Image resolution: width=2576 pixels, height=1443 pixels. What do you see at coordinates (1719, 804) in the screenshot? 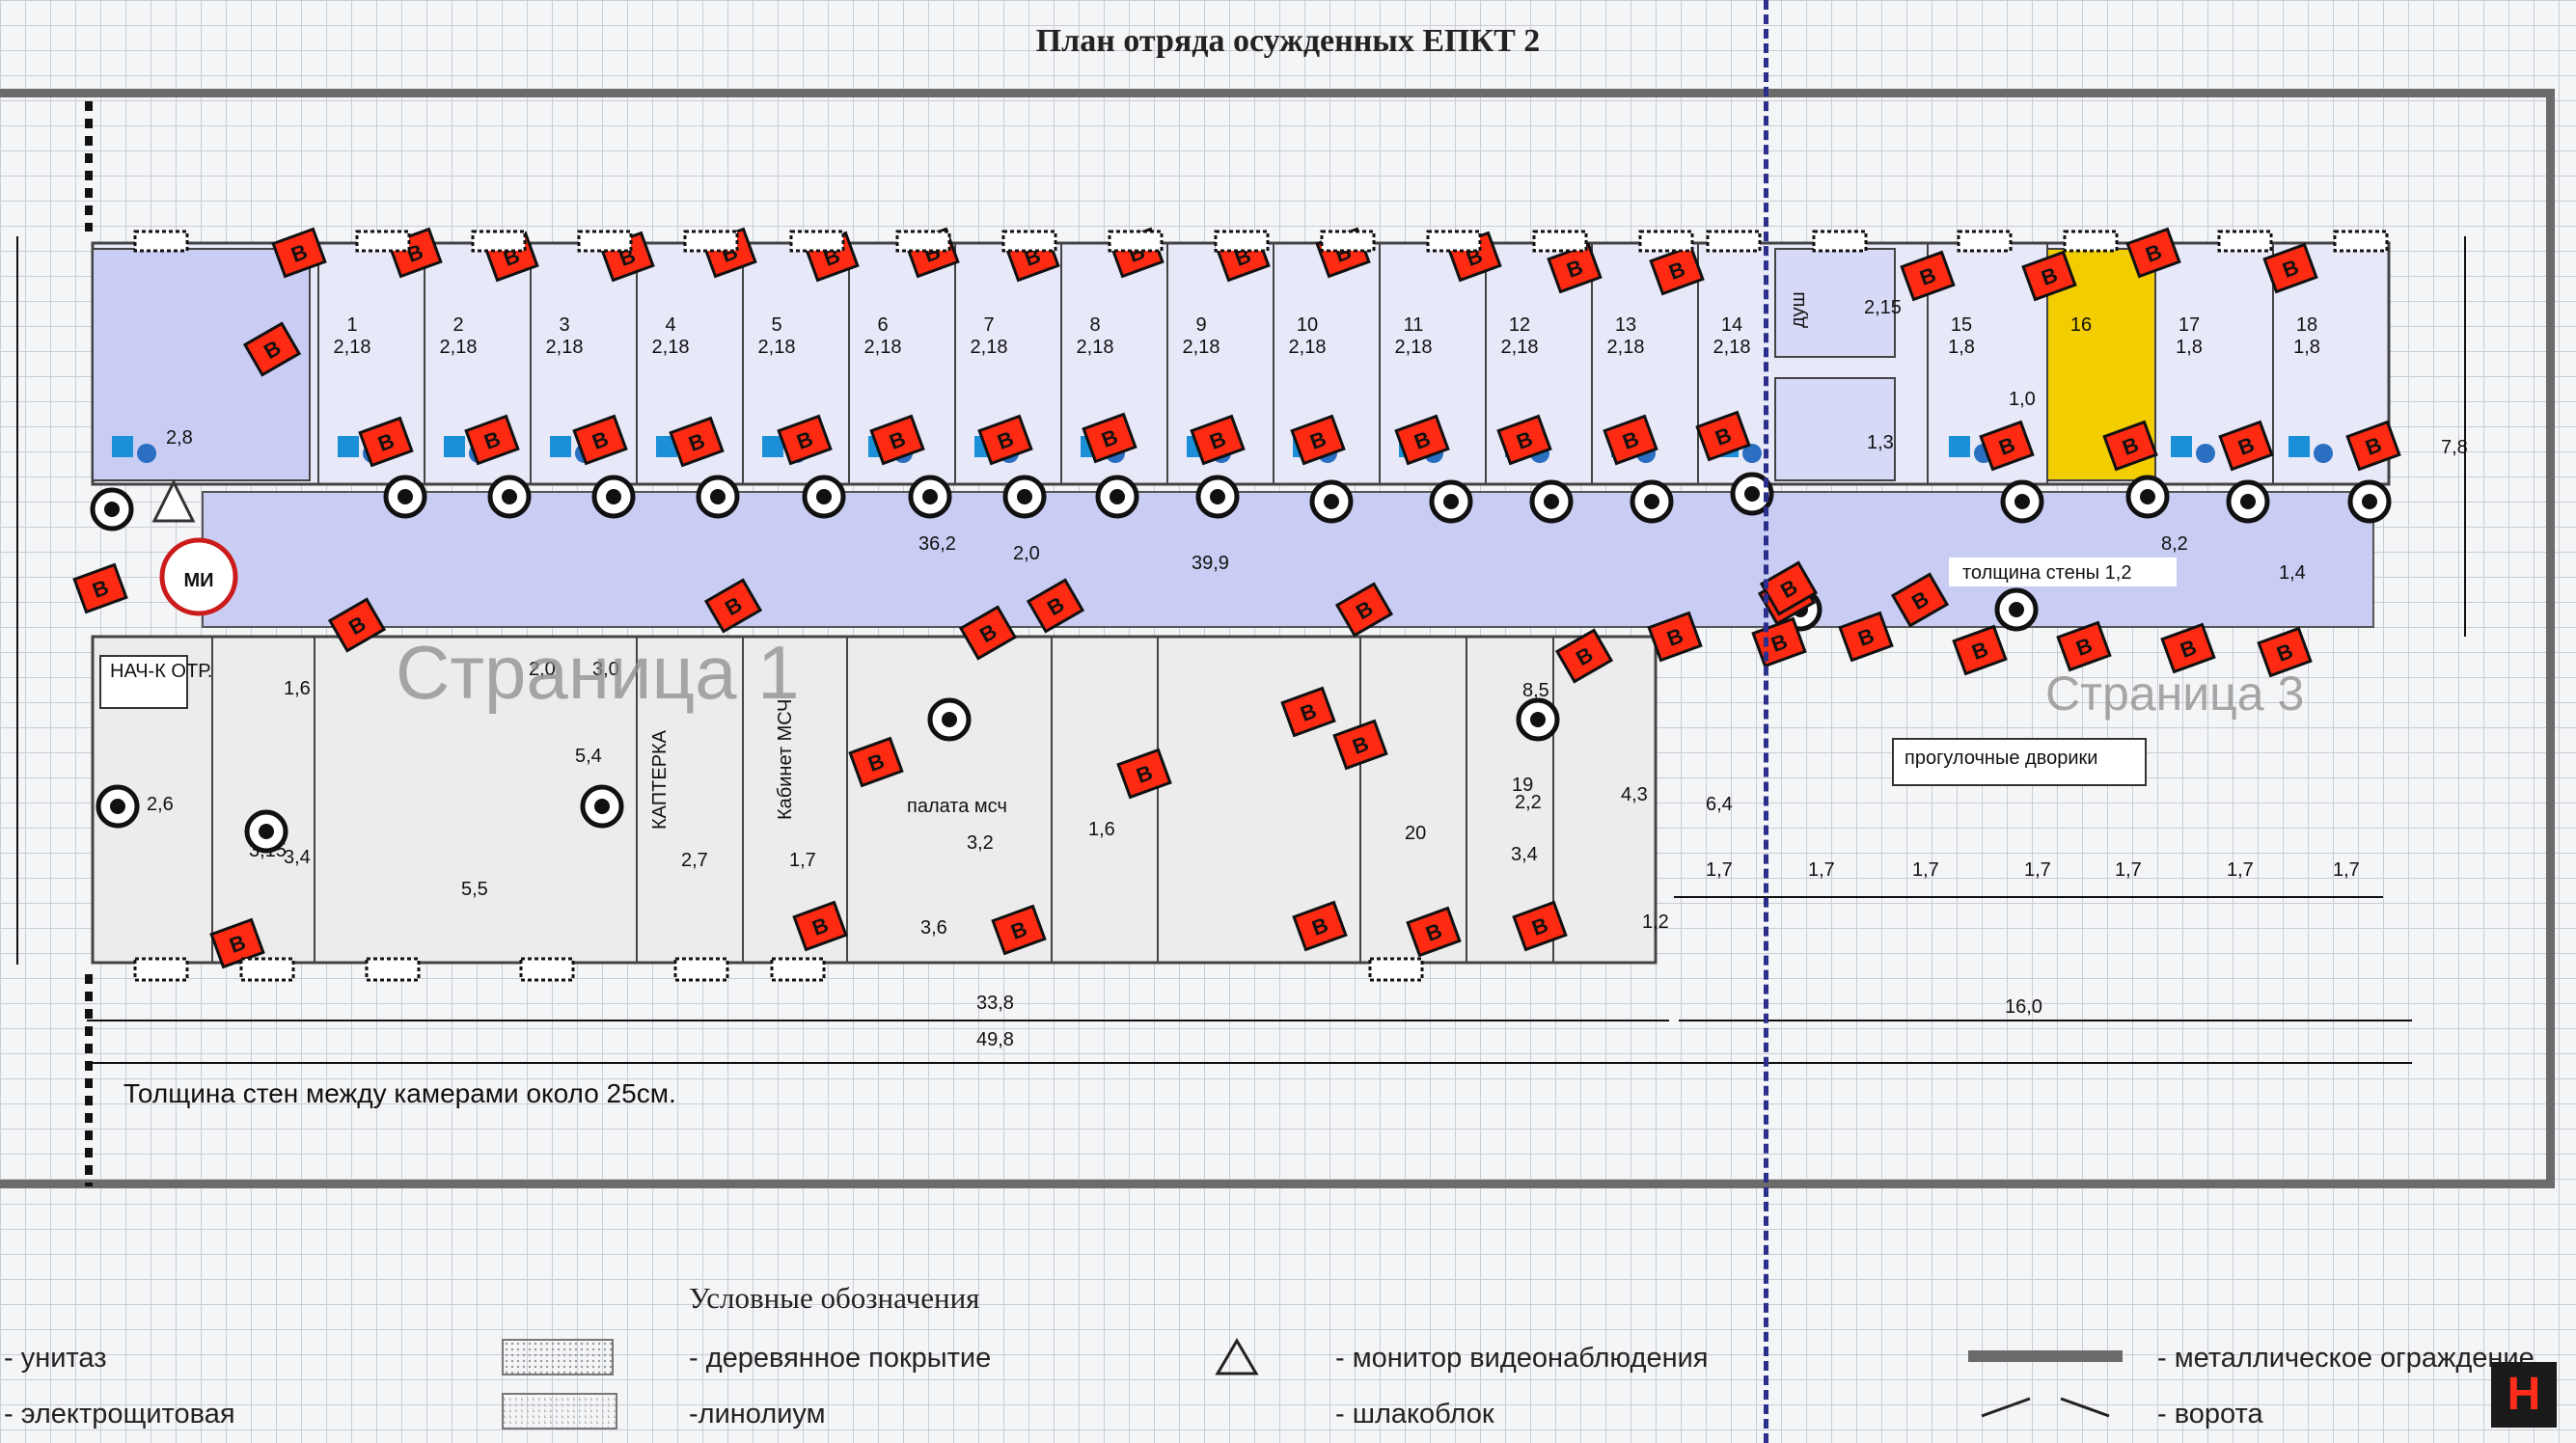
I see `dimension-label: 6,4` at bounding box center [1719, 804].